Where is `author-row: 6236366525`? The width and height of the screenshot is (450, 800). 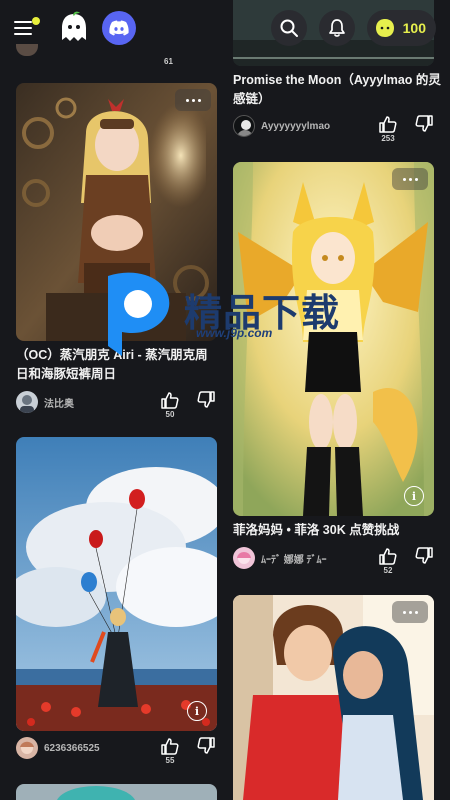
author-row: 6236366525 is located at coordinates (58, 748).